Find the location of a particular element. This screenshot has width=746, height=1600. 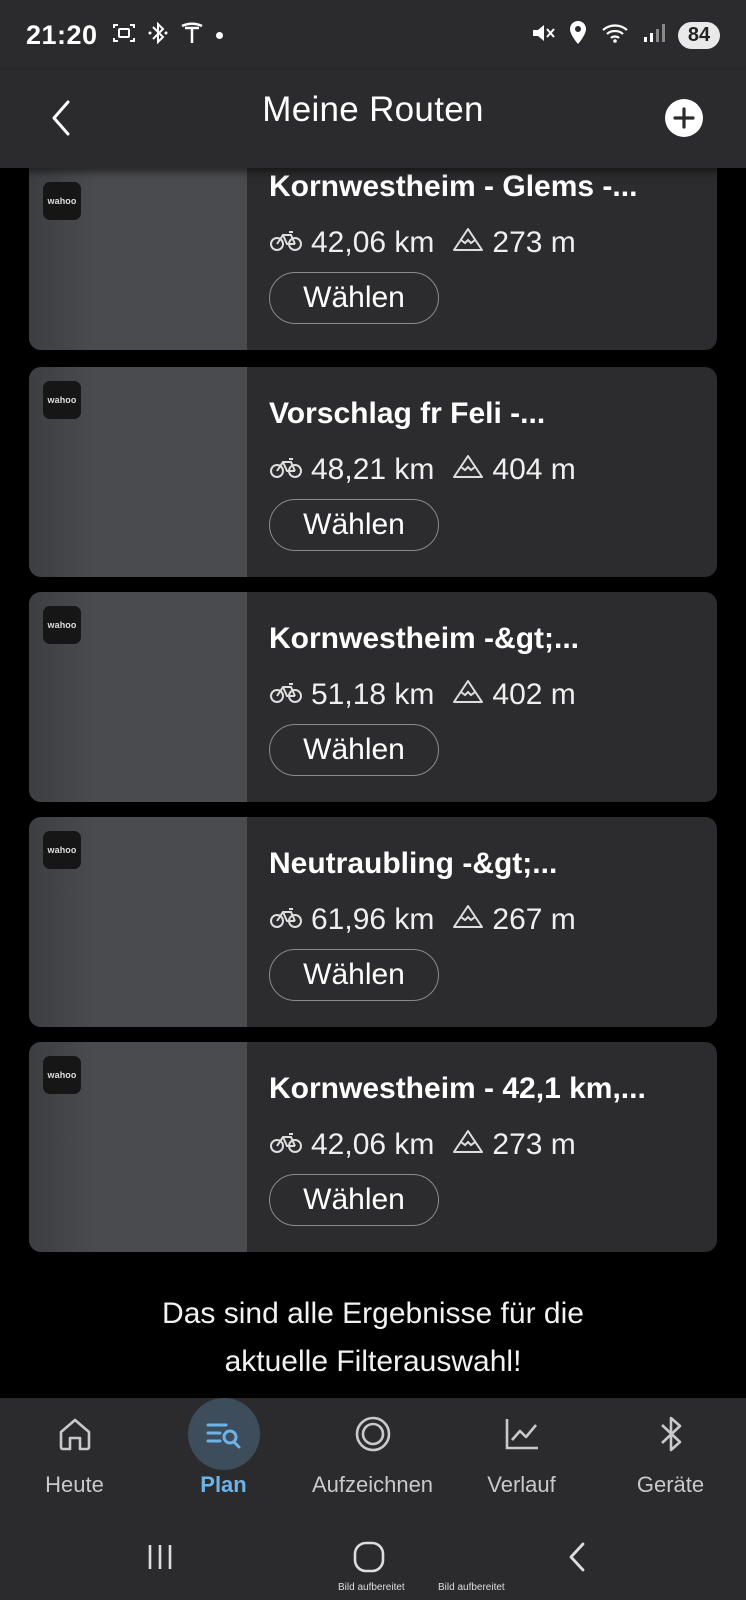

route-distance: 48,21 km is located at coordinates (373, 469).